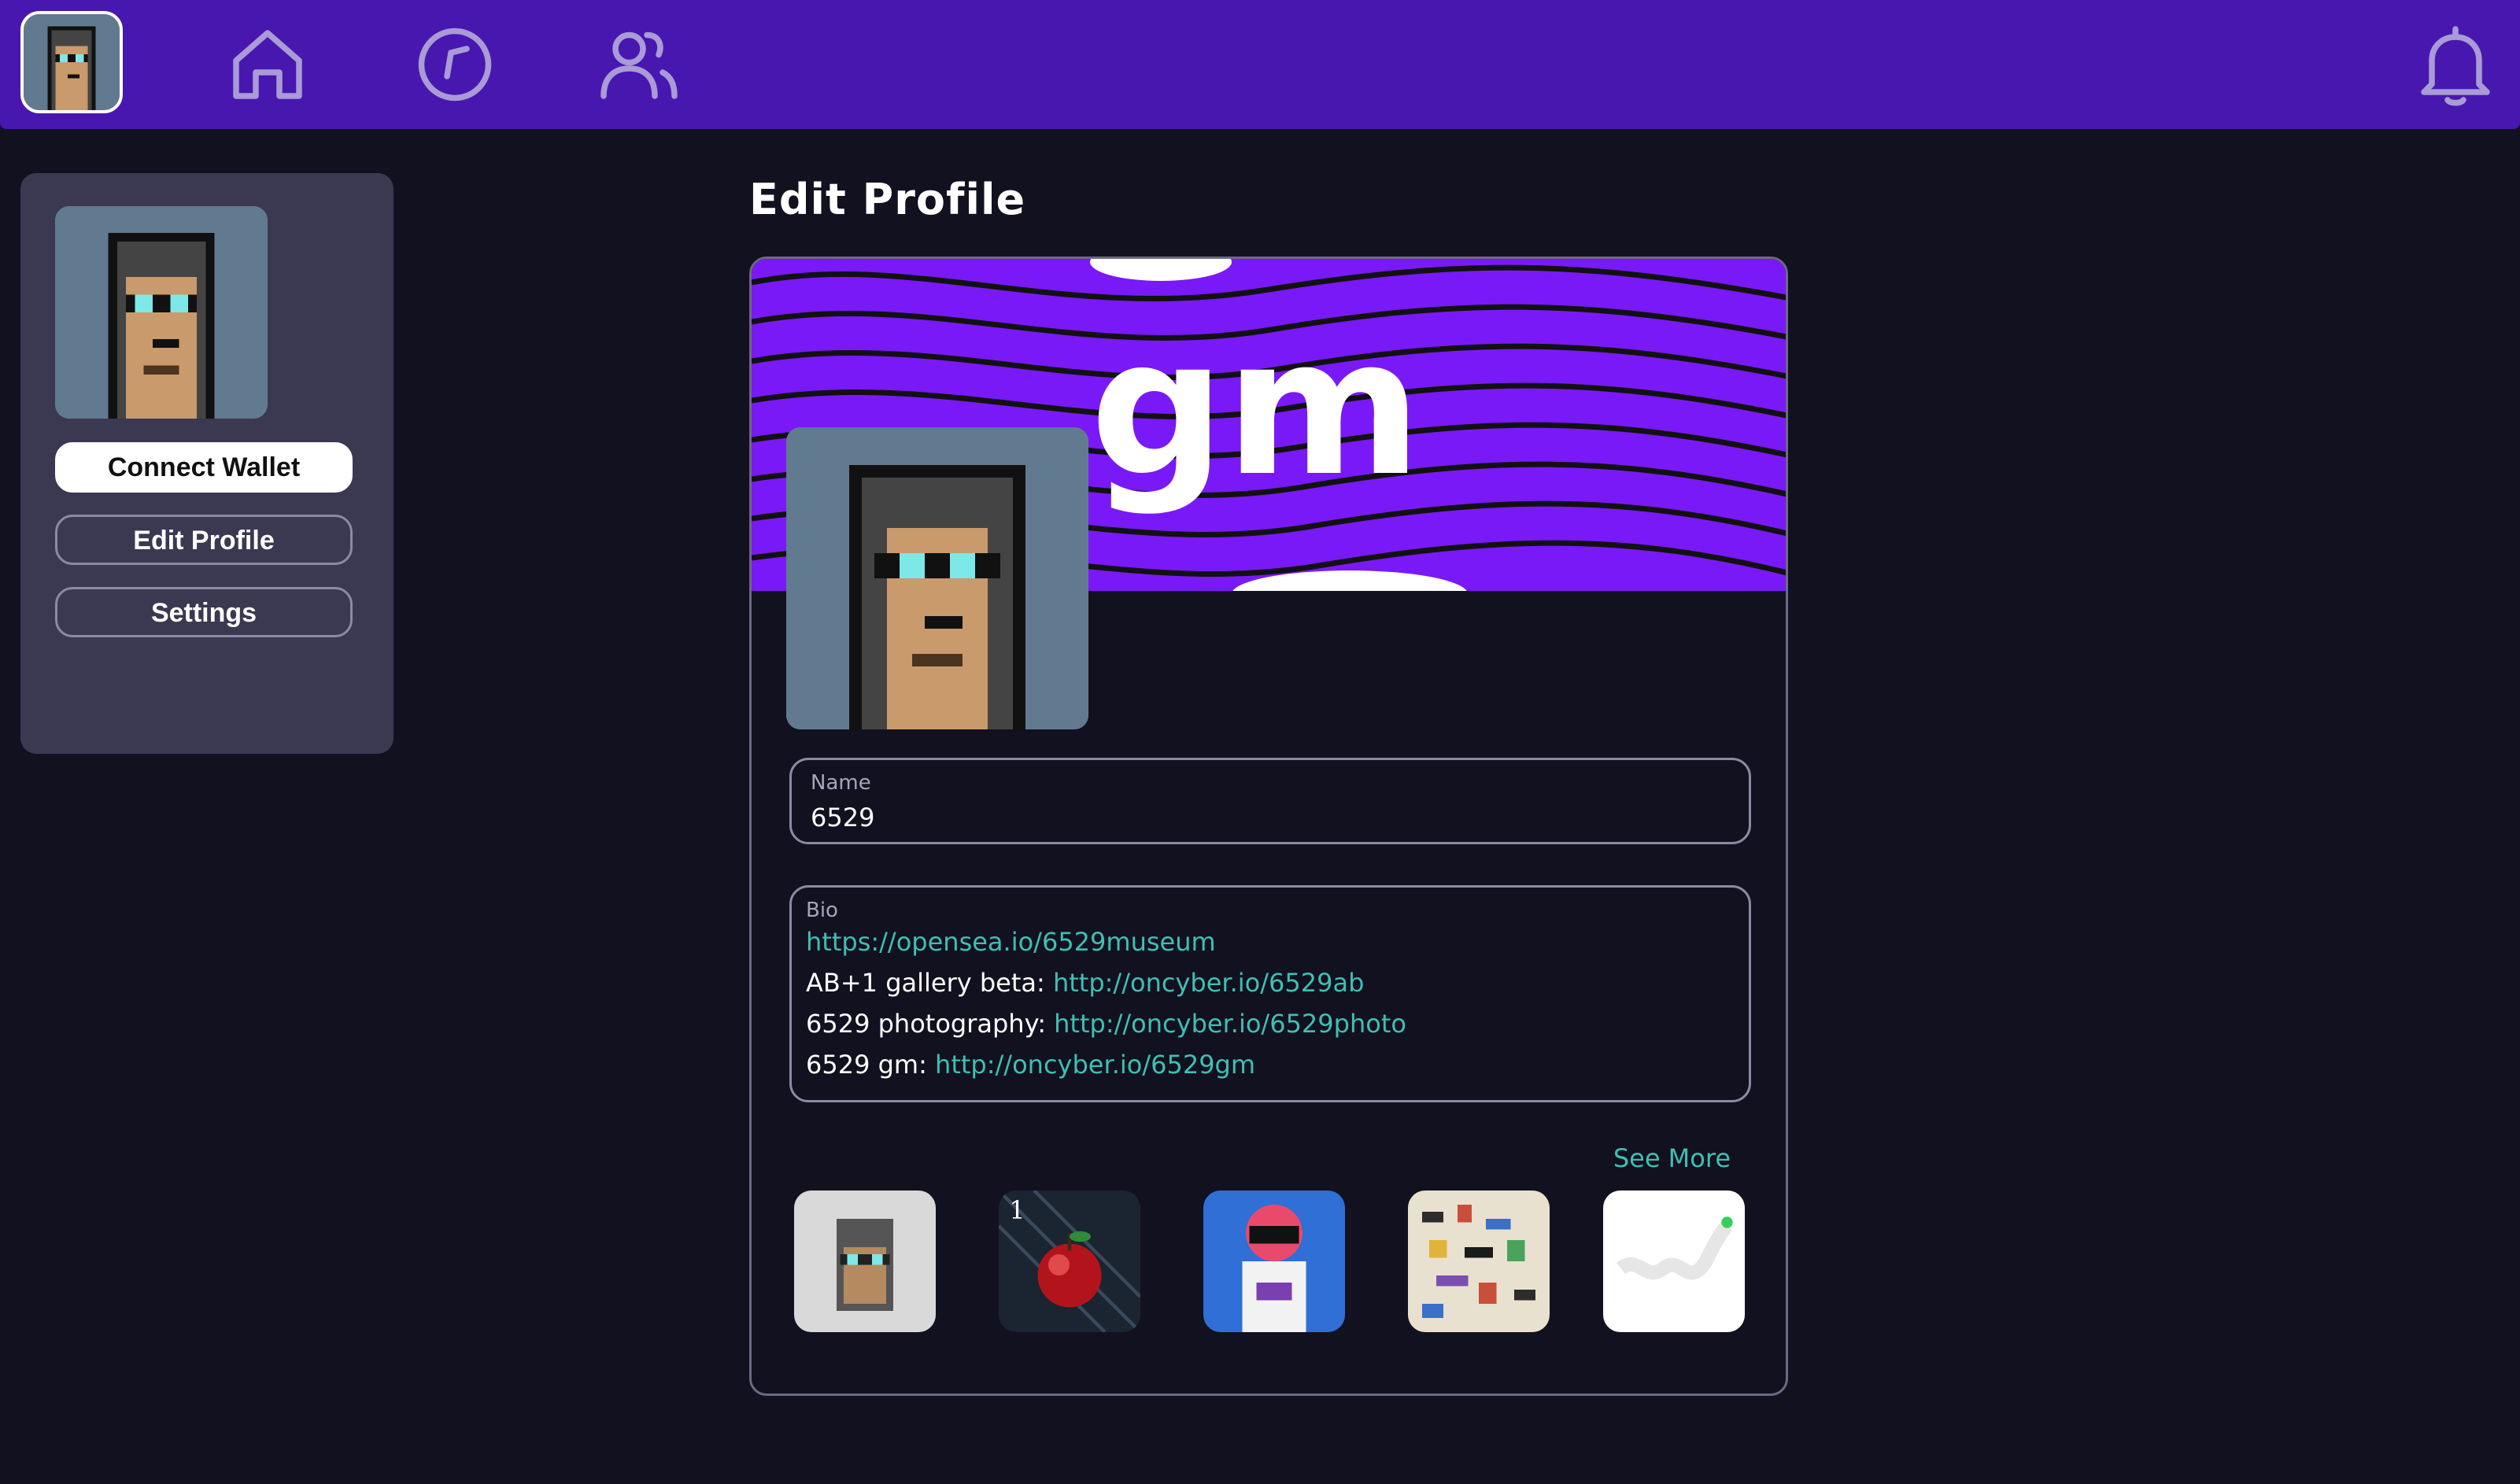 This screenshot has height=1484, width=2520. I want to click on profile-avatar, so click(937, 578).